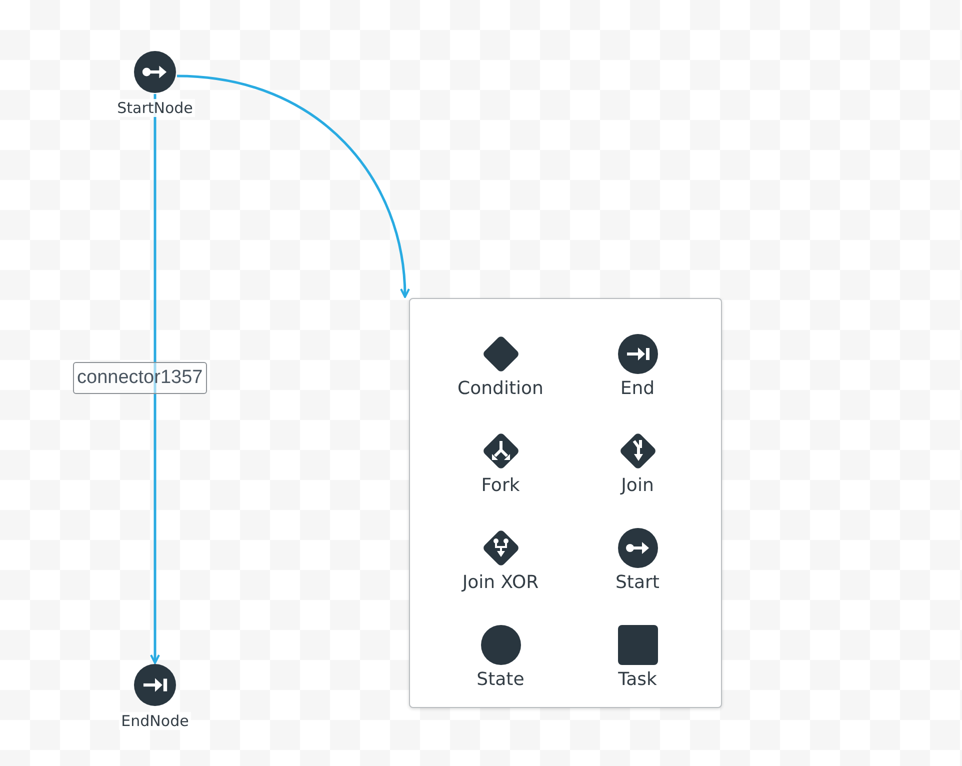 The height and width of the screenshot is (766, 962). I want to click on connector-label: connector1357, so click(140, 378).